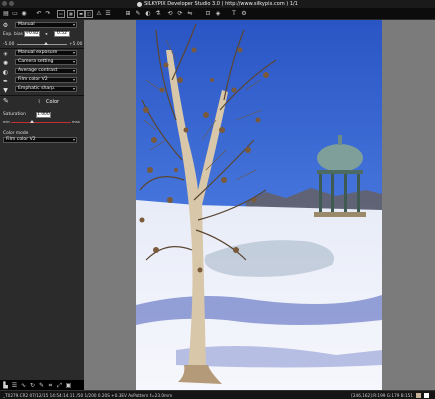  What do you see at coordinates (46, 62) in the screenshot?
I see `camera-setting-select: Camera setting ▾` at bounding box center [46, 62].